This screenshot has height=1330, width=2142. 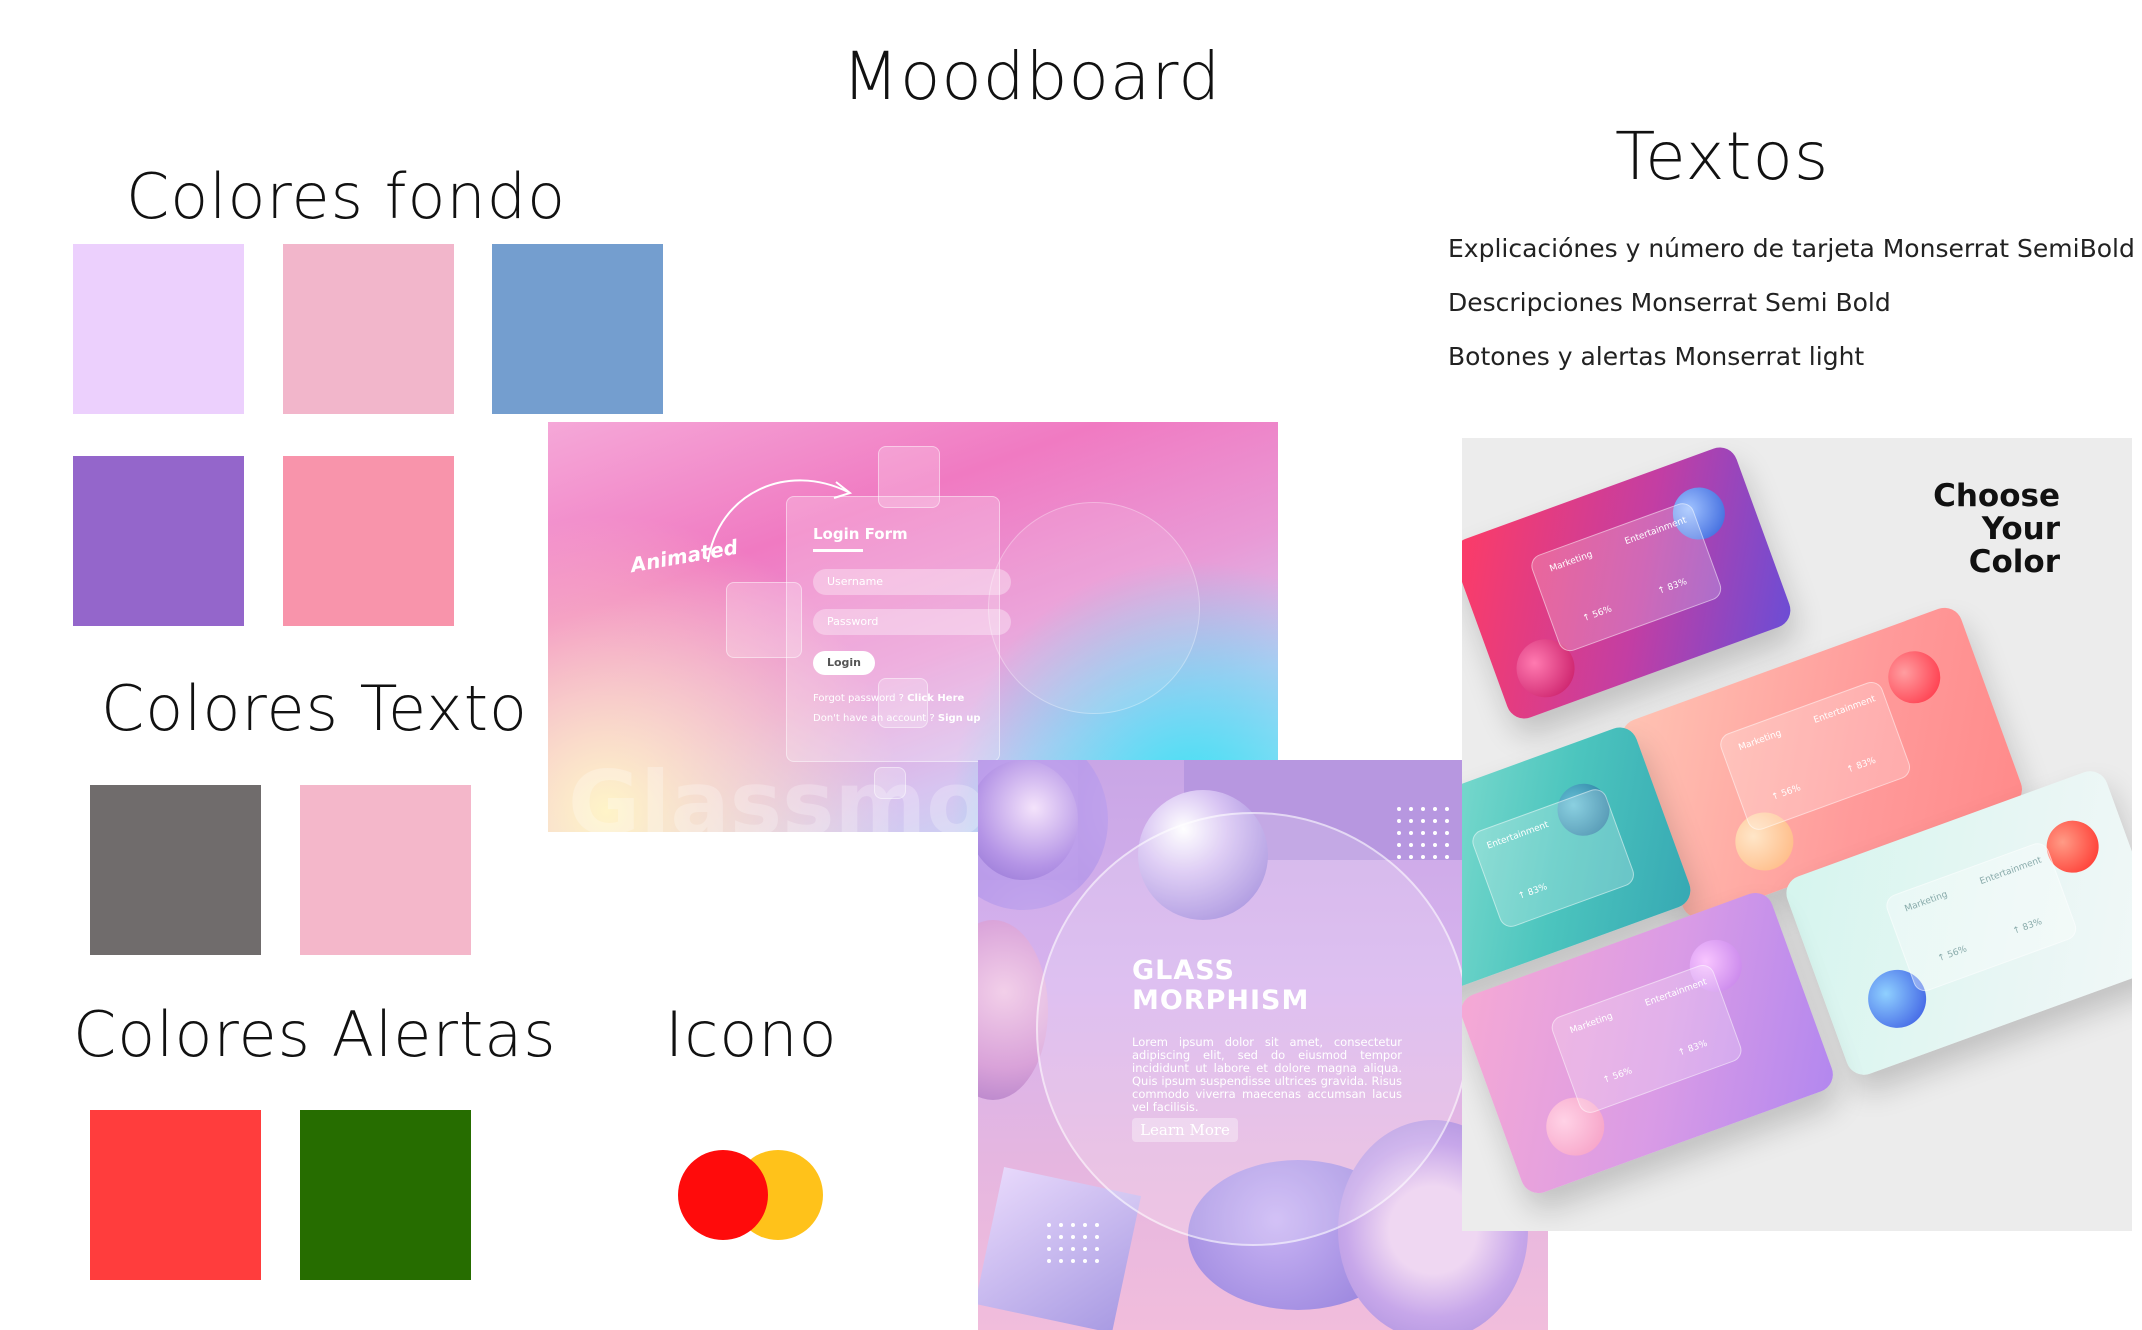 What do you see at coordinates (1656, 356) in the screenshot?
I see `textos-line: Botones y alertas Monserrat light` at bounding box center [1656, 356].